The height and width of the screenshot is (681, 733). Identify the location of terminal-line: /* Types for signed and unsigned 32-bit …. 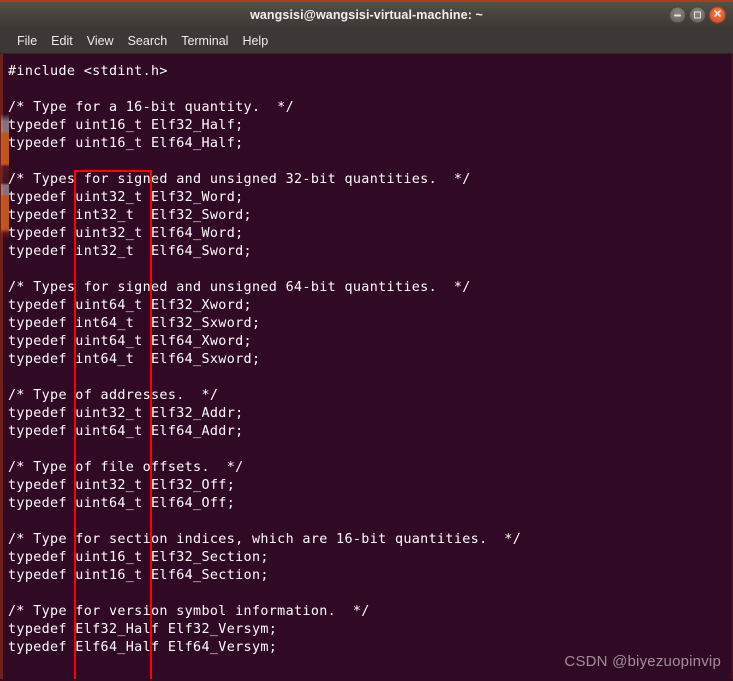
(239, 179).